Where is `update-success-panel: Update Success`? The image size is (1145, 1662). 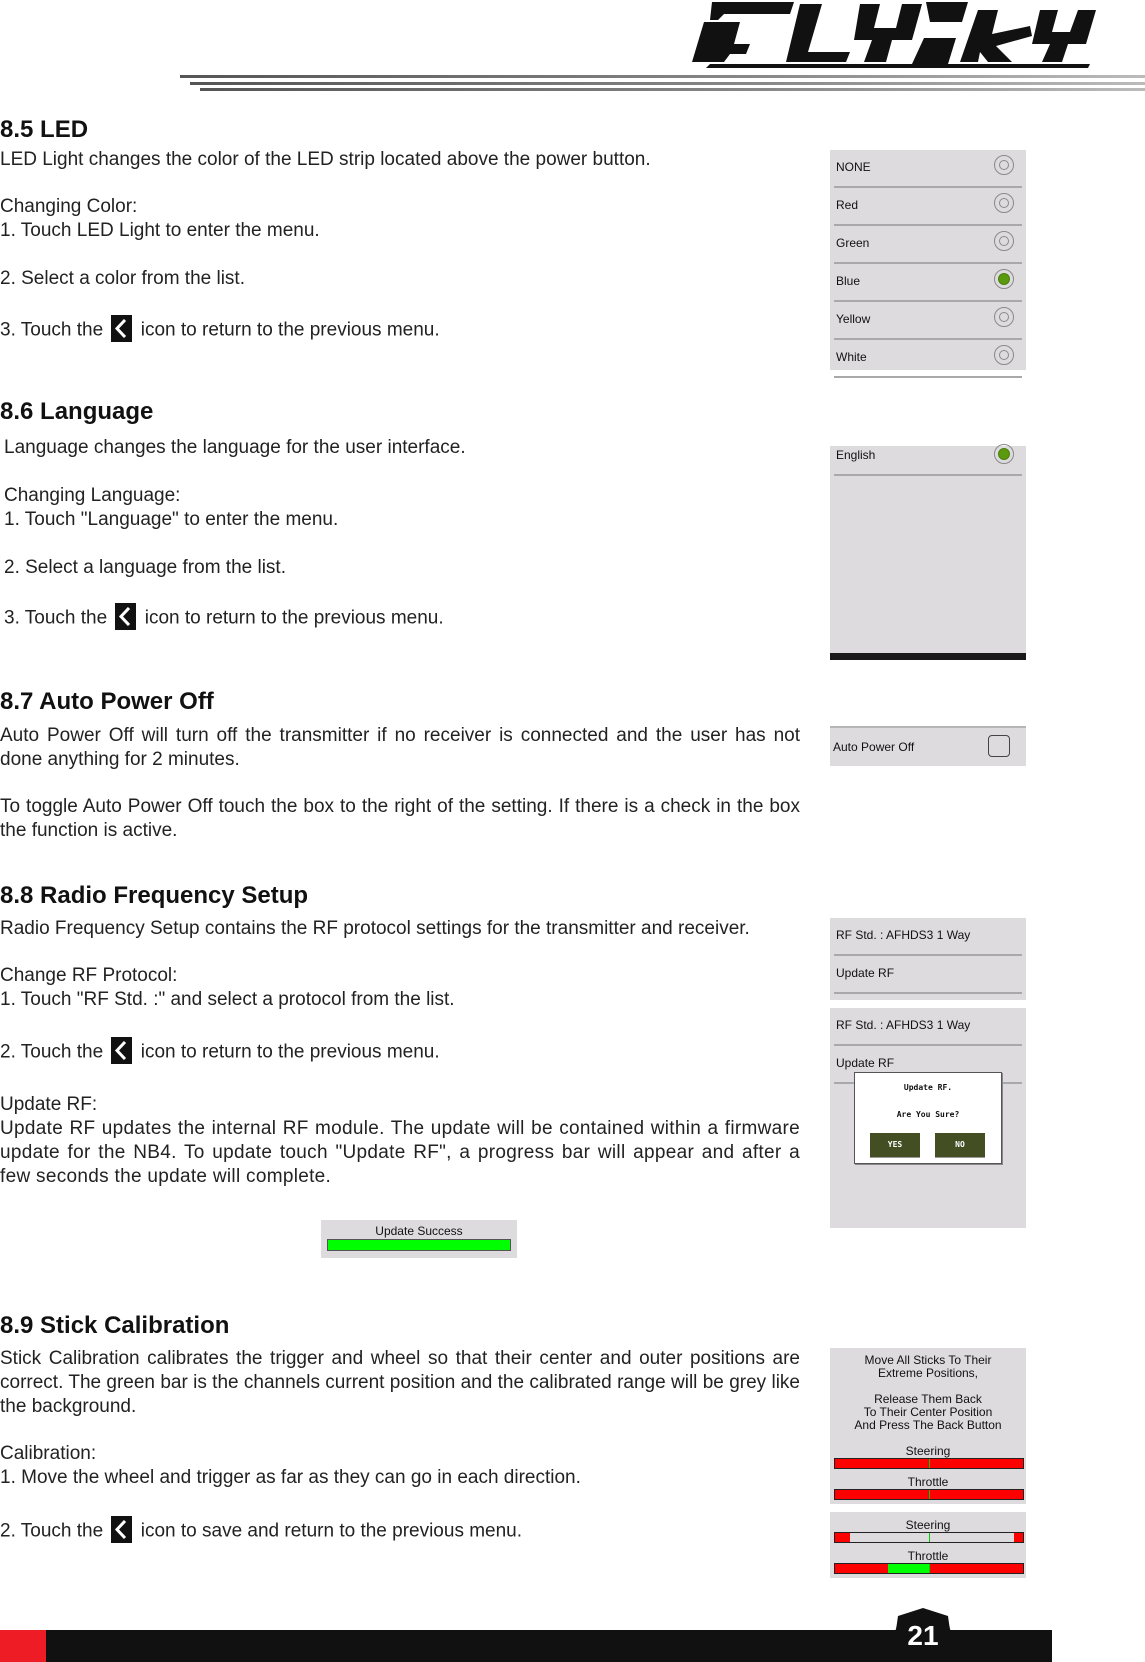
update-success-panel: Update Success is located at coordinates (419, 1239).